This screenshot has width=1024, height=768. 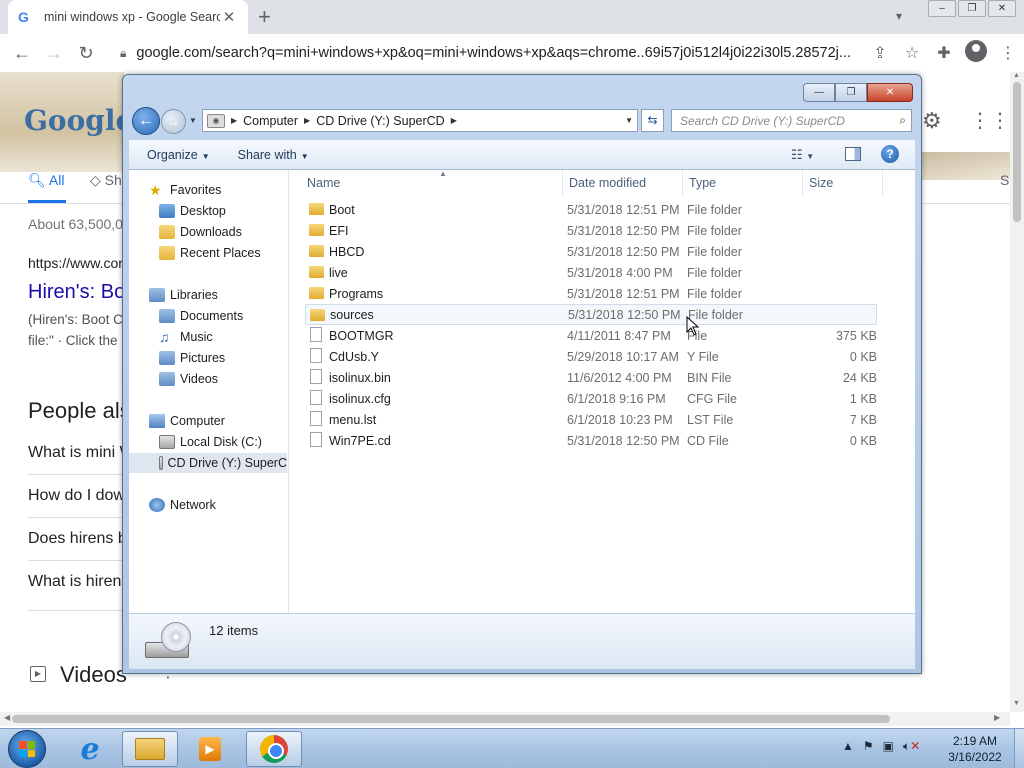 What do you see at coordinates (591, 209) in the screenshot?
I see `file-row: Boot 5/31/2018 12:51 PM File folder` at bounding box center [591, 209].